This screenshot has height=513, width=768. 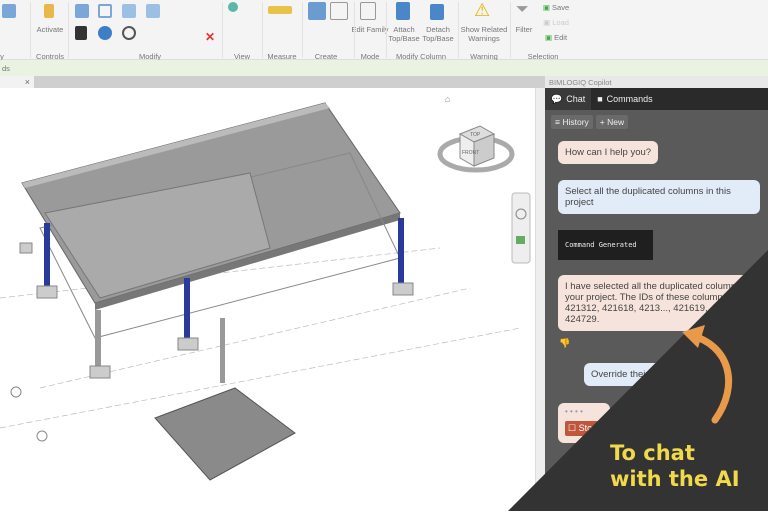 What do you see at coordinates (572, 428) in the screenshot?
I see `stop-icon: ☐` at bounding box center [572, 428].